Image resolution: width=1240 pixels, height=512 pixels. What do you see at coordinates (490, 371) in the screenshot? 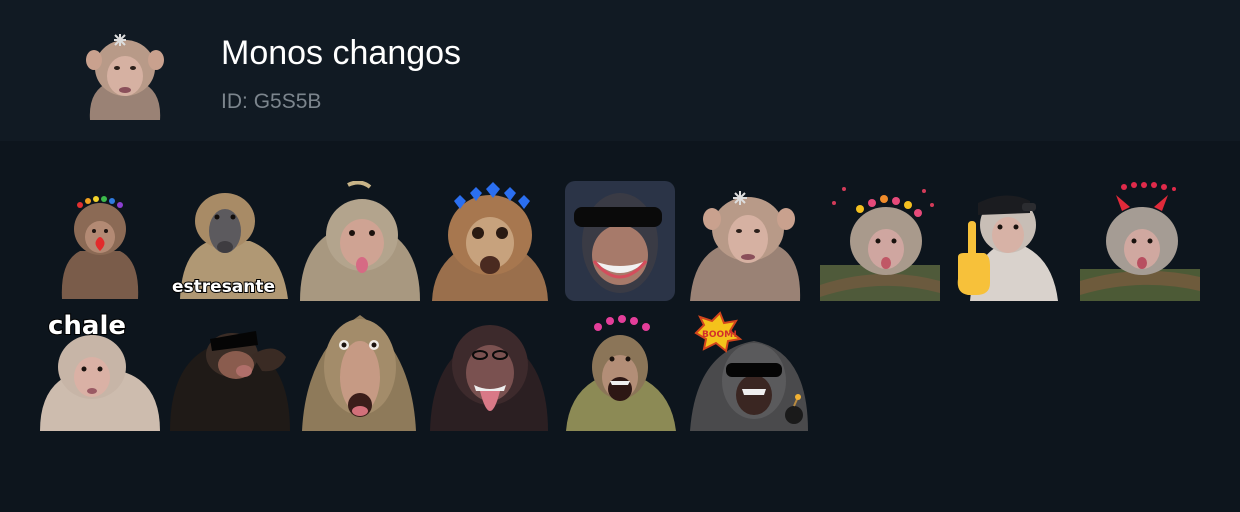
I see `sticker-chimp-tongue` at bounding box center [490, 371].